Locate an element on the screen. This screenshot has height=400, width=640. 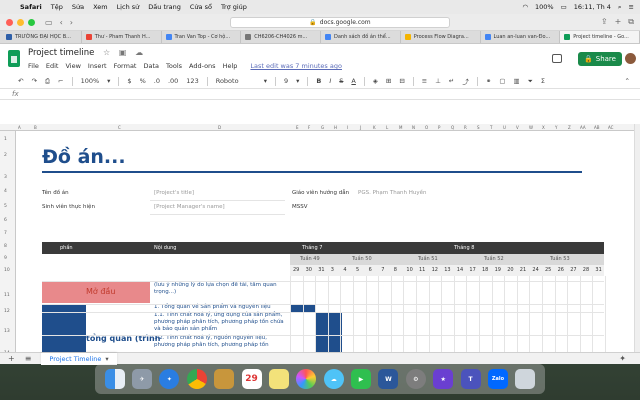
col-header: H is located at coordinates (335, 127).